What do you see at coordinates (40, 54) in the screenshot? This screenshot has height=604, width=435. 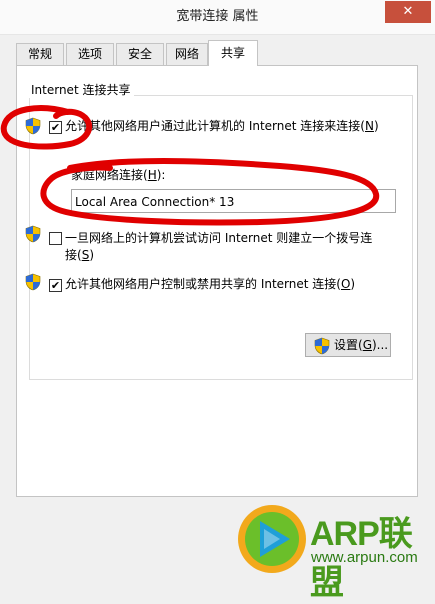 I see `tab-general: 常规` at bounding box center [40, 54].